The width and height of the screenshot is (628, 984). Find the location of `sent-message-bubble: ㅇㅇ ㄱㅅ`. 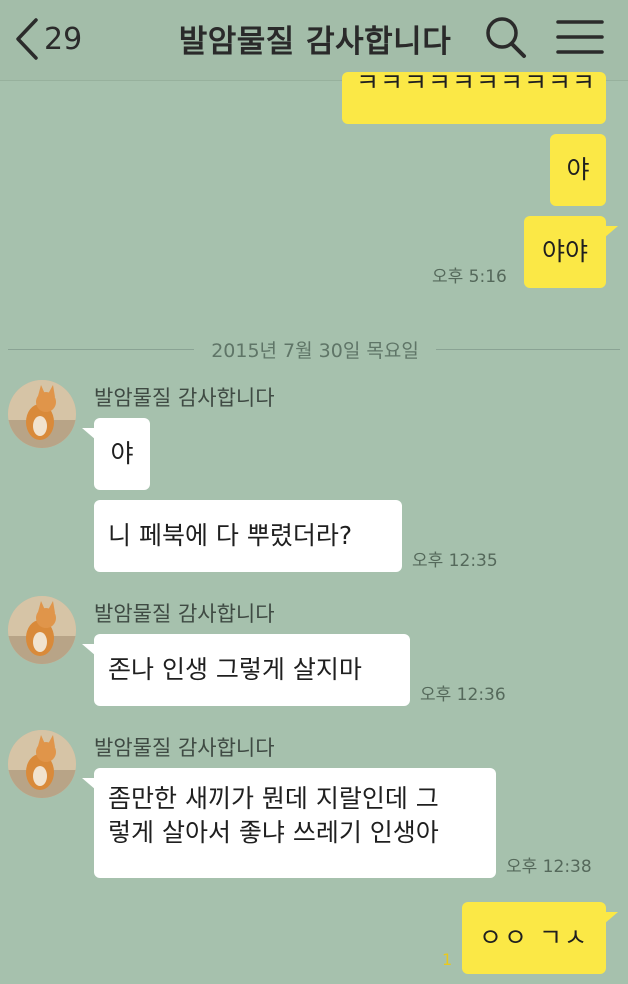

sent-message-bubble: ㅇㅇ ㄱㅅ is located at coordinates (540, 938).